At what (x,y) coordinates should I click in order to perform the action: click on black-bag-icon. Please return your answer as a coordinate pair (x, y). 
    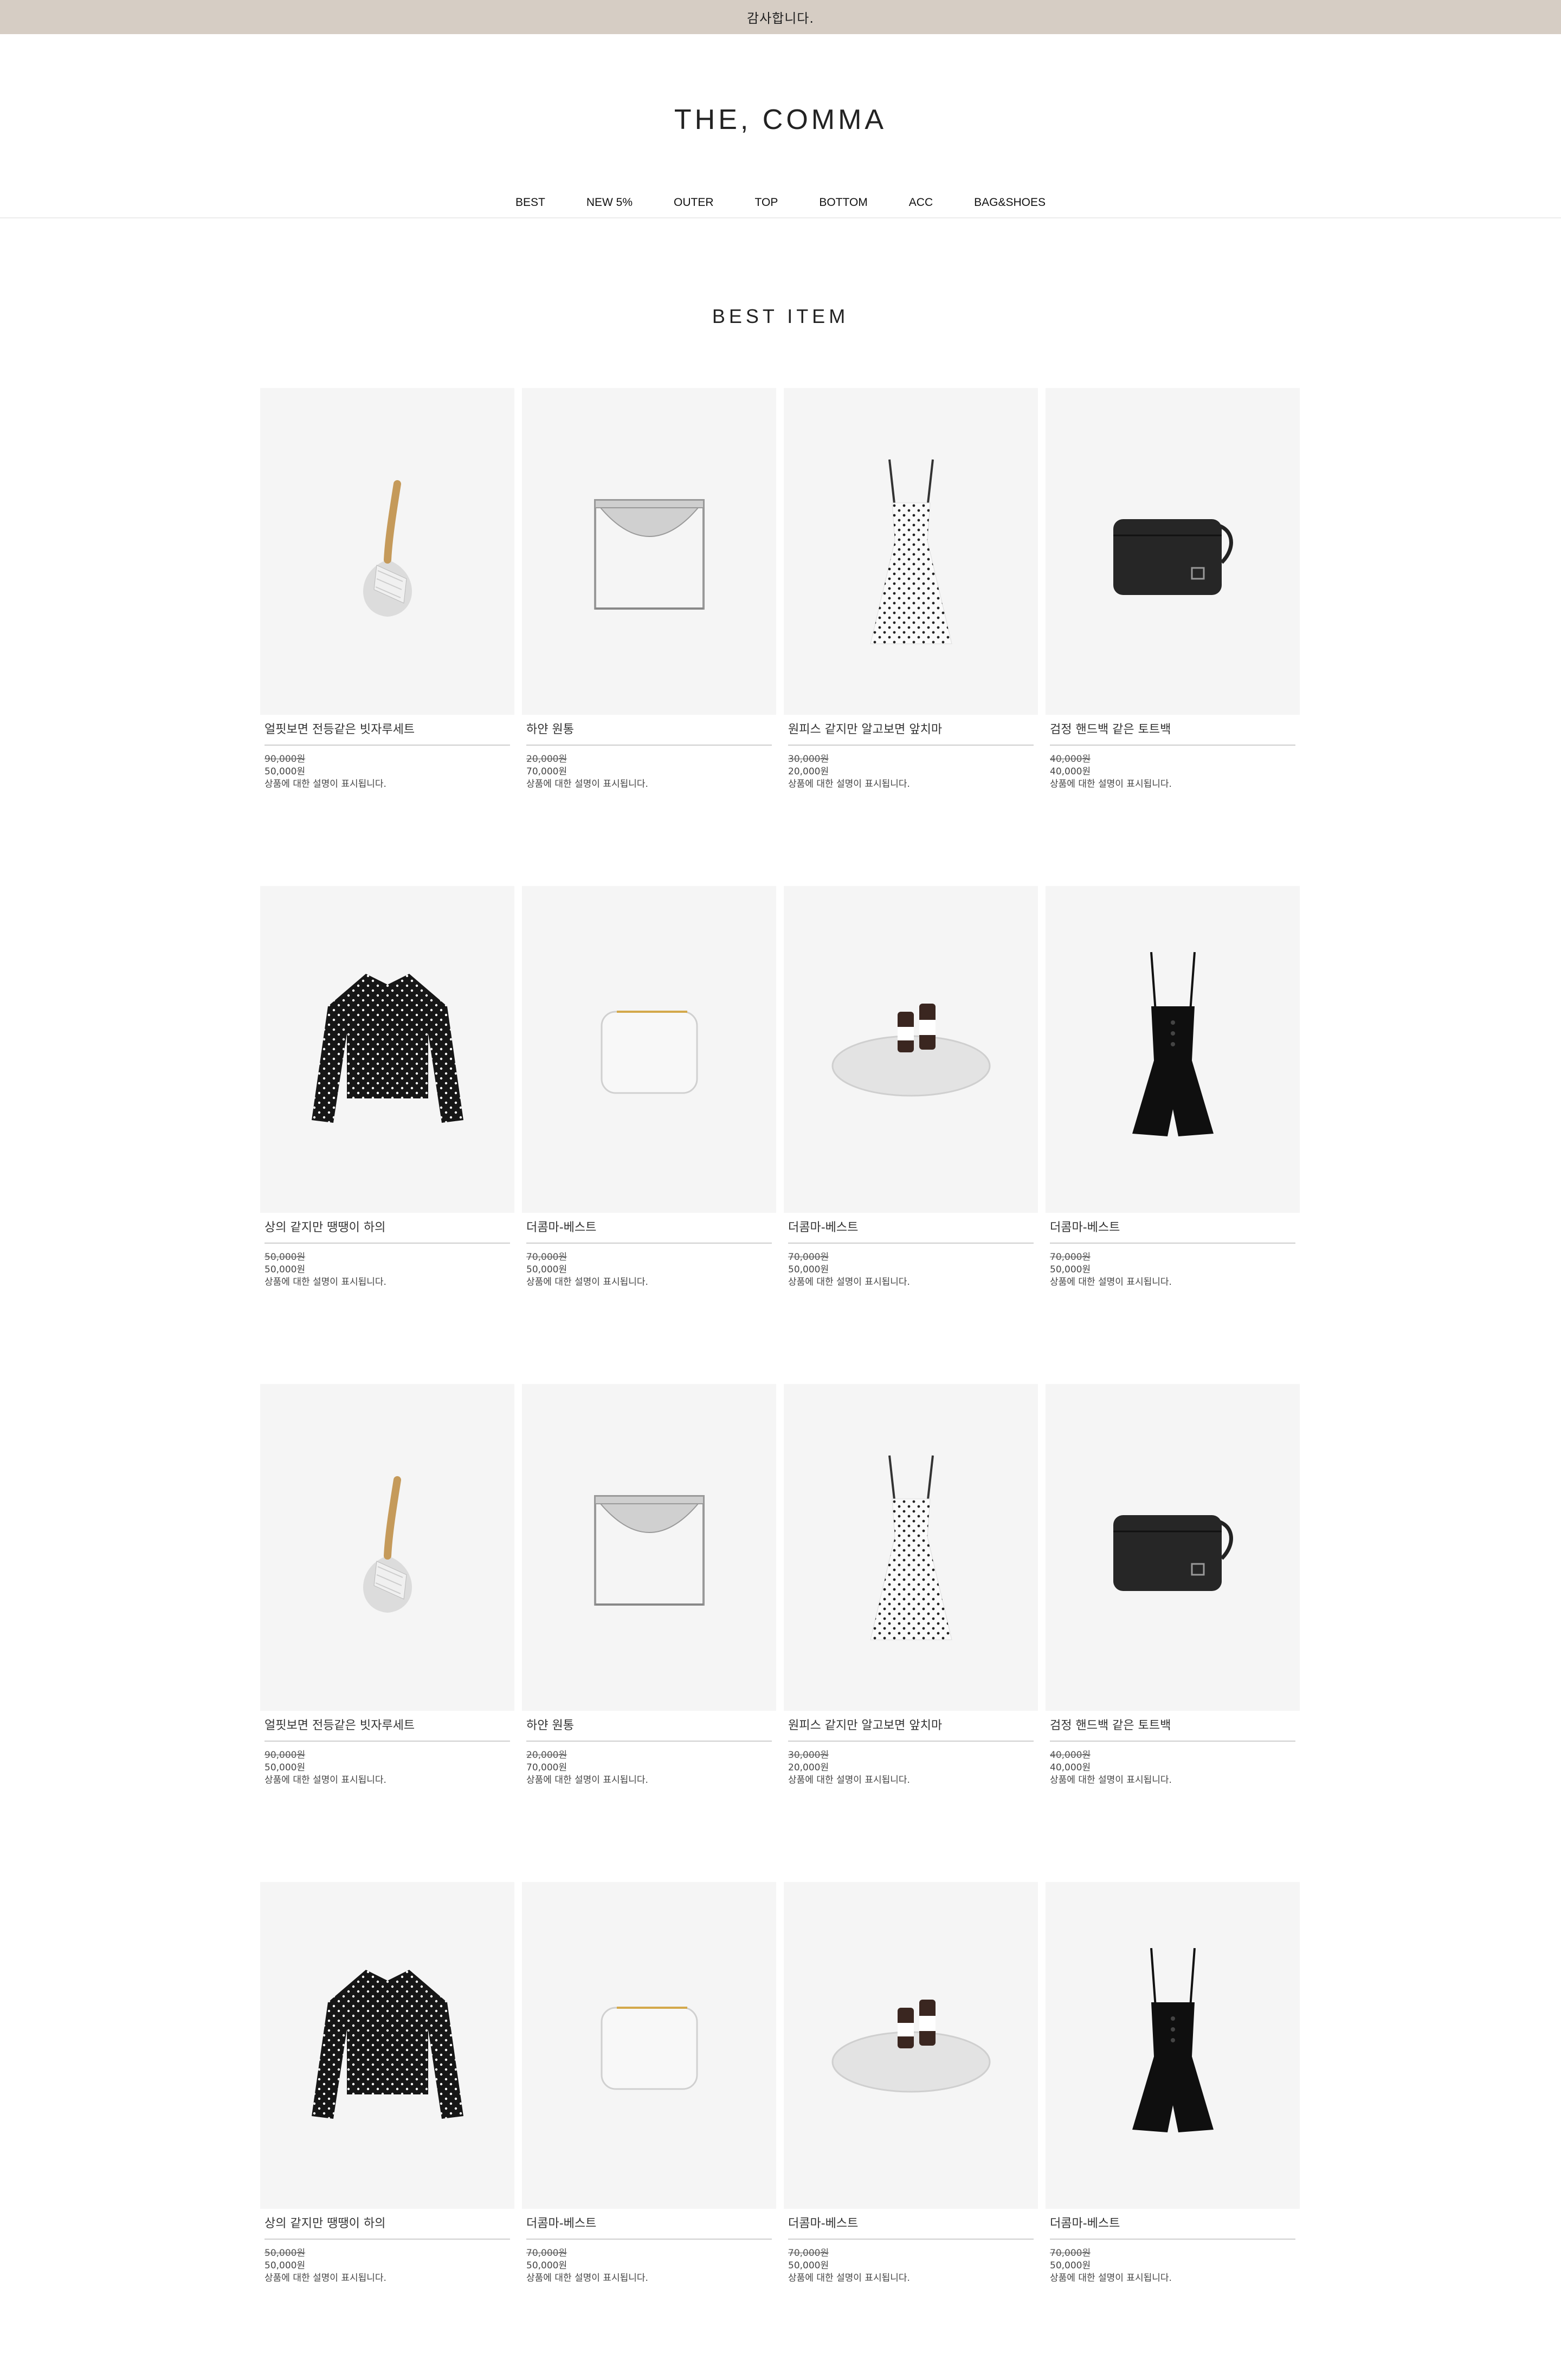
    Looking at the image, I should click on (1173, 1548).